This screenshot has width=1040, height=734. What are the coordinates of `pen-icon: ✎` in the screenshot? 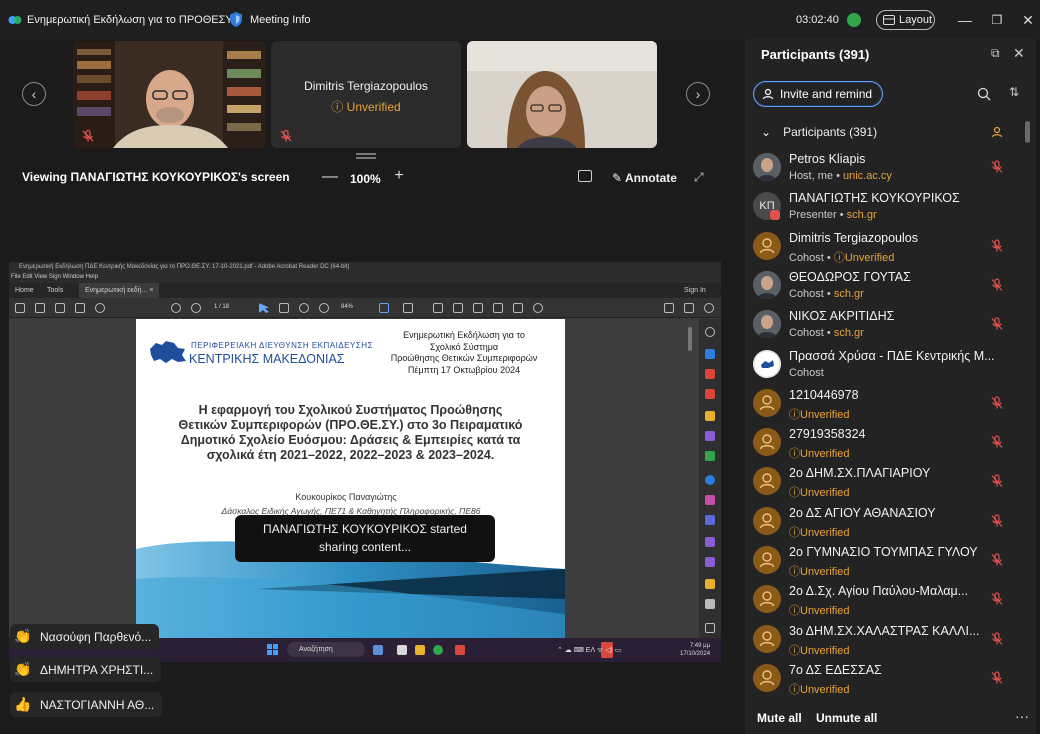 It's located at (617, 178).